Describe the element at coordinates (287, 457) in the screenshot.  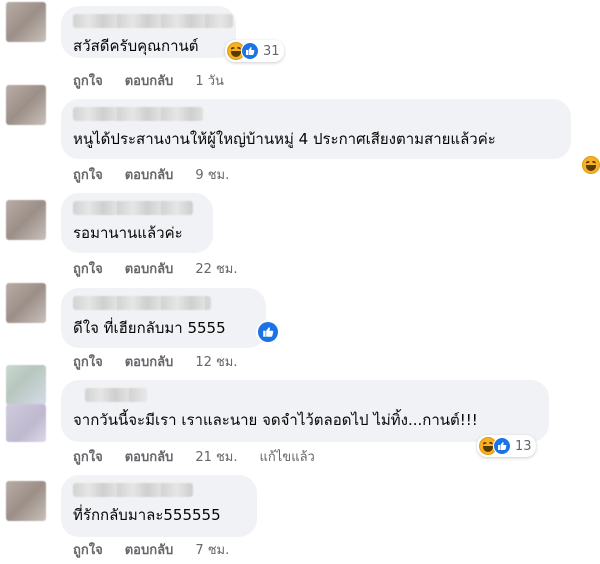
I see `edited-label: แก้ไขแล้ว` at that location.